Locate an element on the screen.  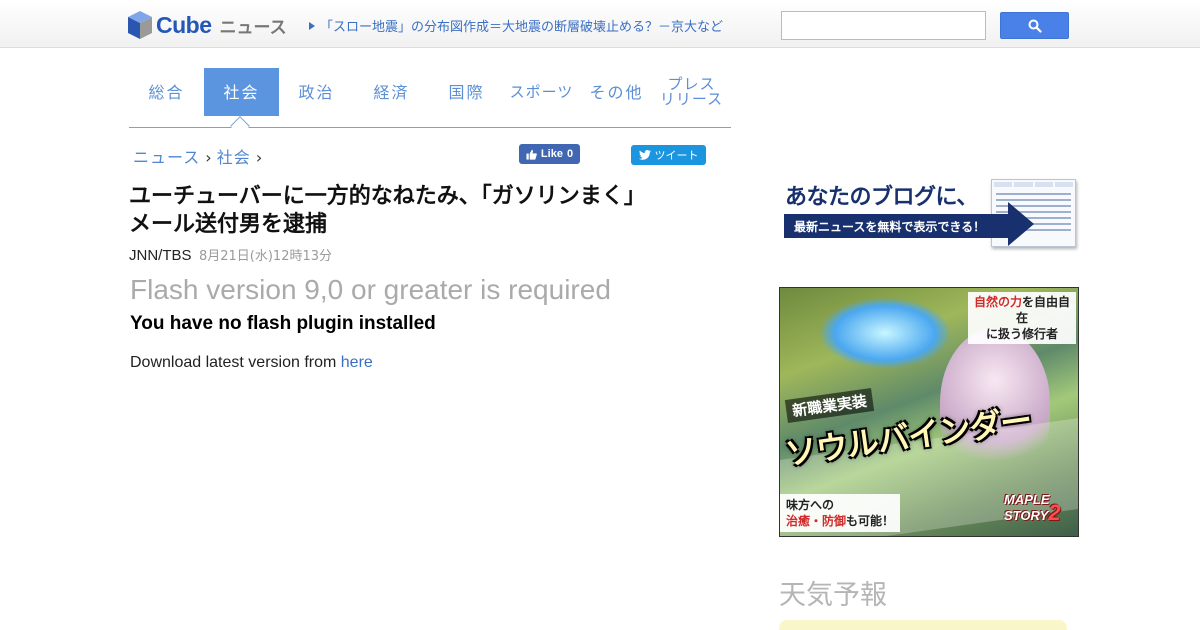
tab-shakai: 社会 is located at coordinates (241, 92).